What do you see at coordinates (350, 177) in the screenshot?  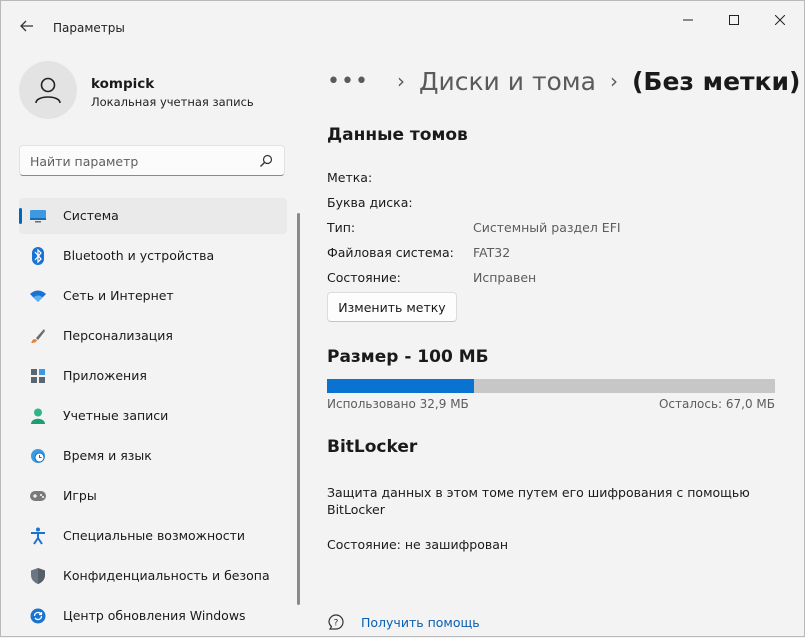 I see `label-field-label: Метка:` at bounding box center [350, 177].